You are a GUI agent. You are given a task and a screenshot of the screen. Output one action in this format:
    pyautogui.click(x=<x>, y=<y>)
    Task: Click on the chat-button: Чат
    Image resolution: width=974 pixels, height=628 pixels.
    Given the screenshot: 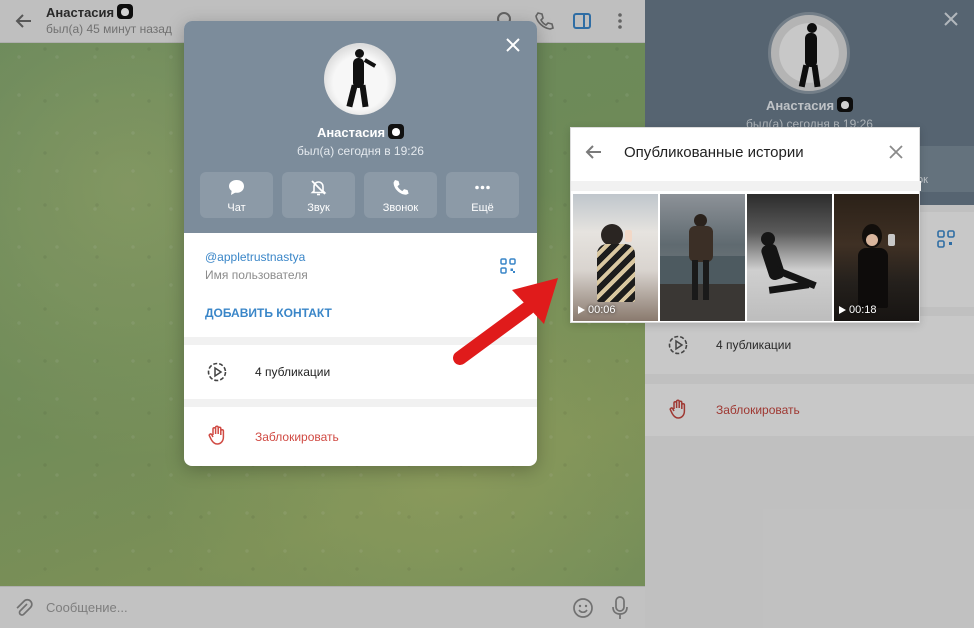 What is the action you would take?
    pyautogui.click(x=236, y=195)
    